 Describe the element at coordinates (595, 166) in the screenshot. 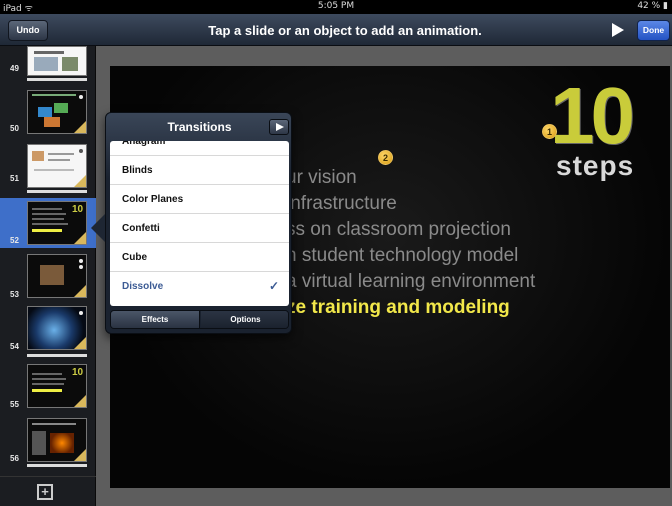

I see `steps-logo-word: steps` at that location.